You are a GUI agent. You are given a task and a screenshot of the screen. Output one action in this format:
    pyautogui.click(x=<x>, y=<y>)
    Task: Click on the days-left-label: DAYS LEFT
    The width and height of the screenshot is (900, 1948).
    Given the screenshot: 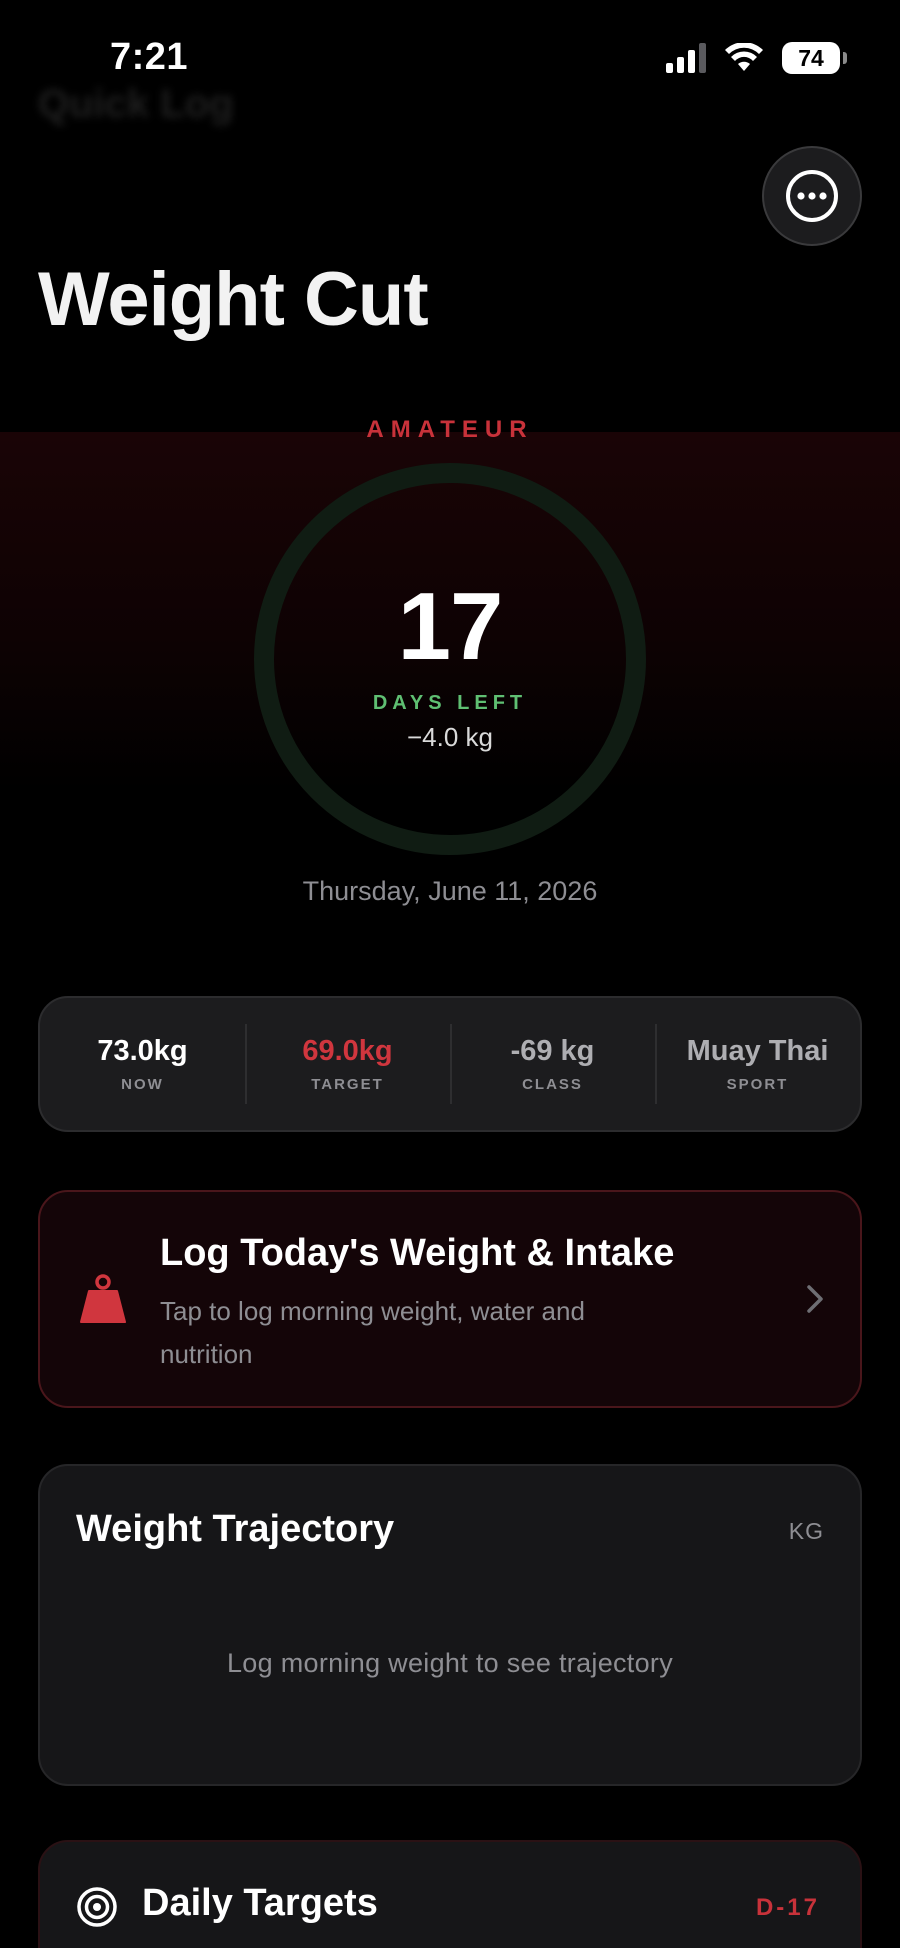 What is the action you would take?
    pyautogui.click(x=450, y=703)
    